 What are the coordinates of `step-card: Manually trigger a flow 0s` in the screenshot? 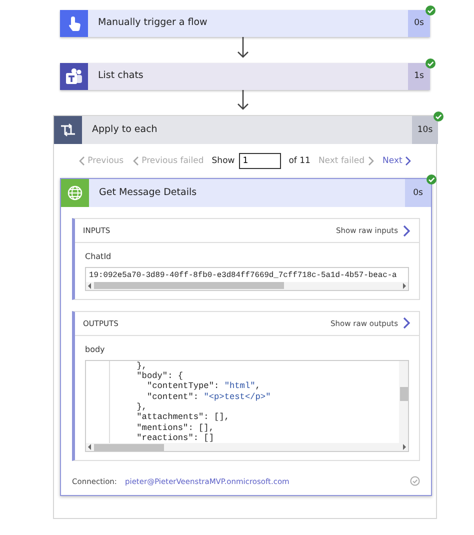 It's located at (245, 23).